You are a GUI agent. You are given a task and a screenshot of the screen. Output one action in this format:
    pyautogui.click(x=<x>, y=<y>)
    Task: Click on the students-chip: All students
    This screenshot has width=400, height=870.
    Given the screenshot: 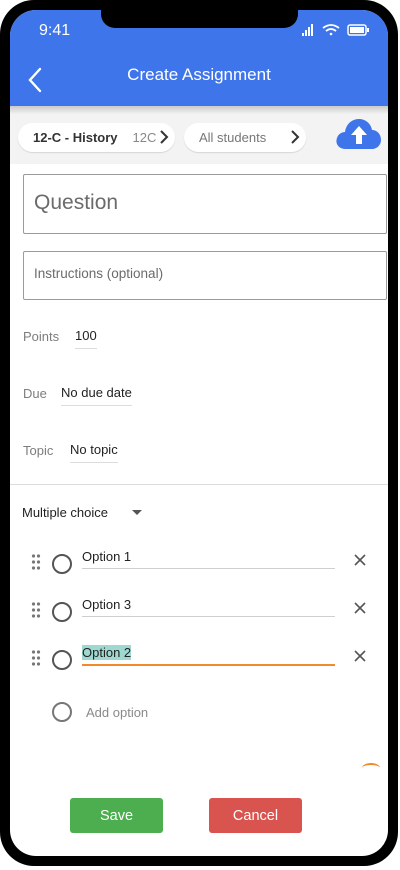 What is the action you would take?
    pyautogui.click(x=245, y=137)
    